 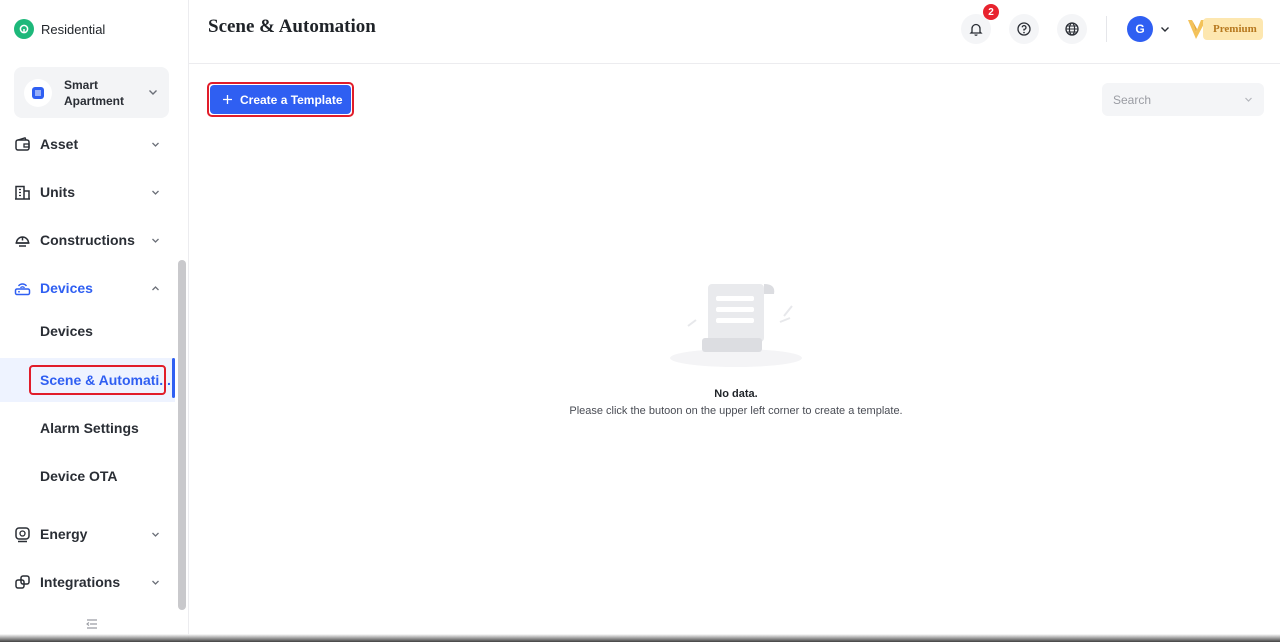 I want to click on notification-badge: 2, so click(x=991, y=12).